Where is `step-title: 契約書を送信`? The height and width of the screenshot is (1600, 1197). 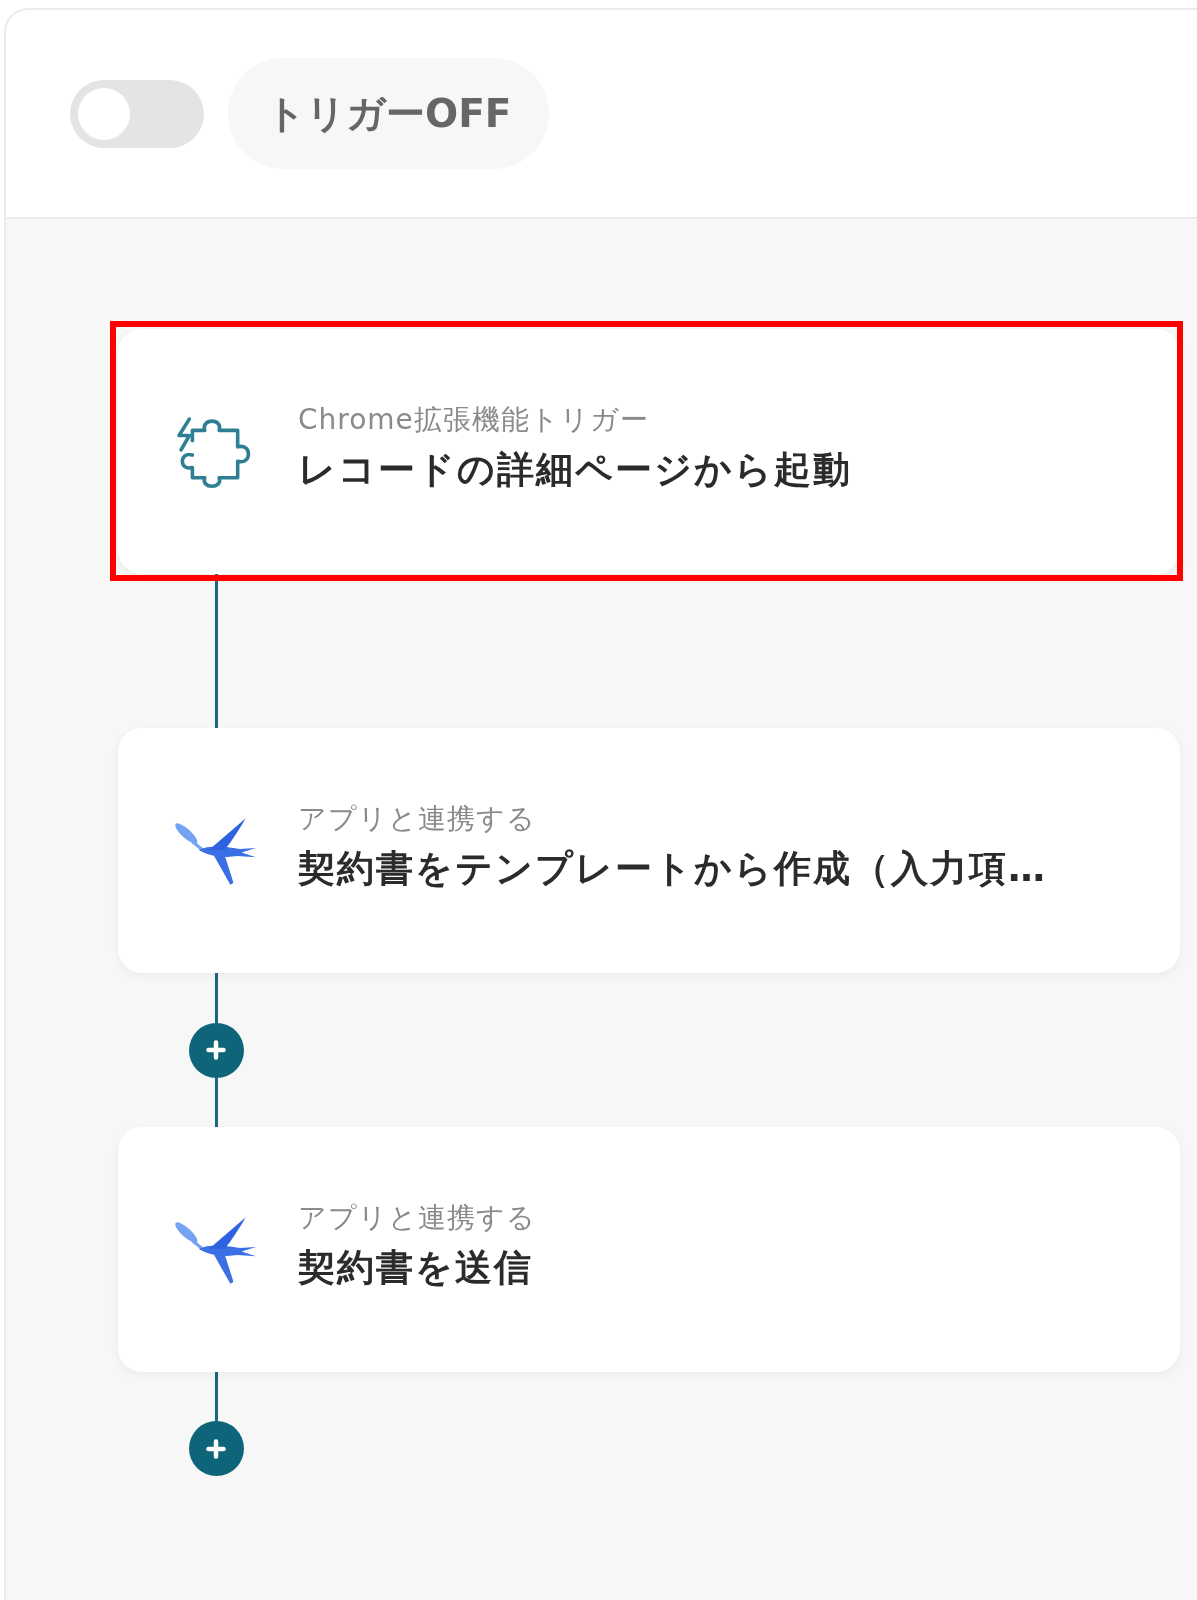
step-title: 契約書を送信 is located at coordinates (415, 1268).